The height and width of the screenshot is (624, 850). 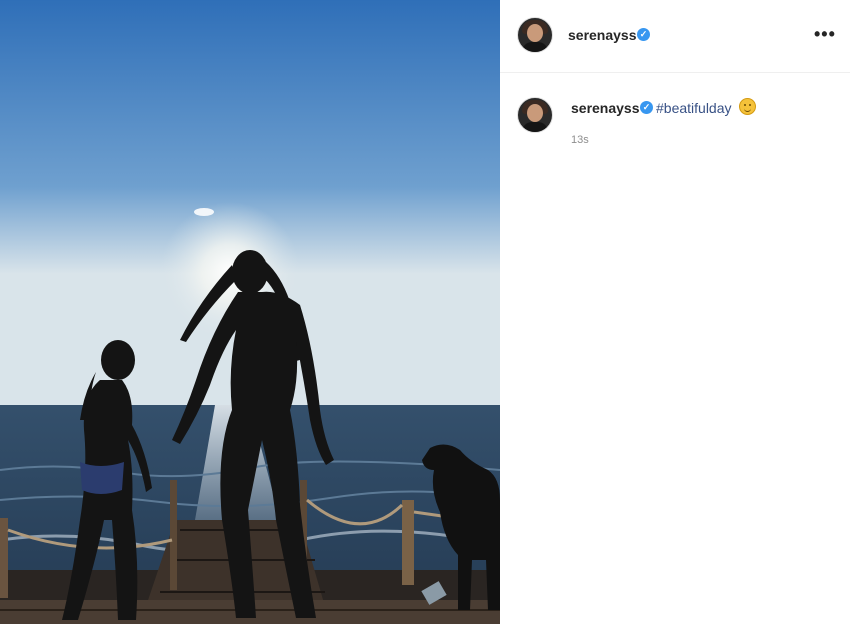 I want to click on verified-badge-icon: ✓, so click(x=643, y=34).